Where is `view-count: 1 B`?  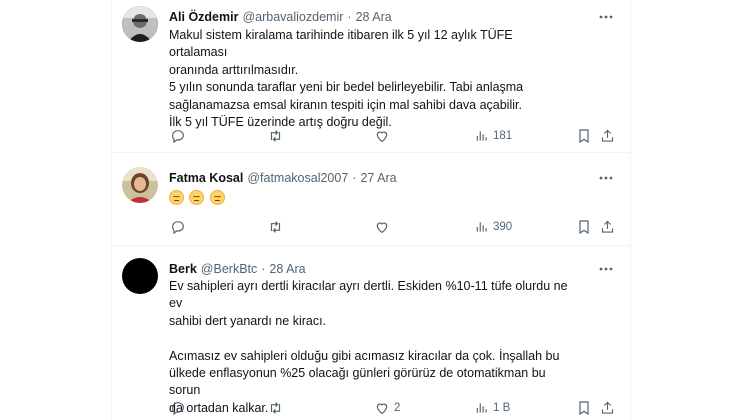 view-count: 1 B is located at coordinates (502, 408).